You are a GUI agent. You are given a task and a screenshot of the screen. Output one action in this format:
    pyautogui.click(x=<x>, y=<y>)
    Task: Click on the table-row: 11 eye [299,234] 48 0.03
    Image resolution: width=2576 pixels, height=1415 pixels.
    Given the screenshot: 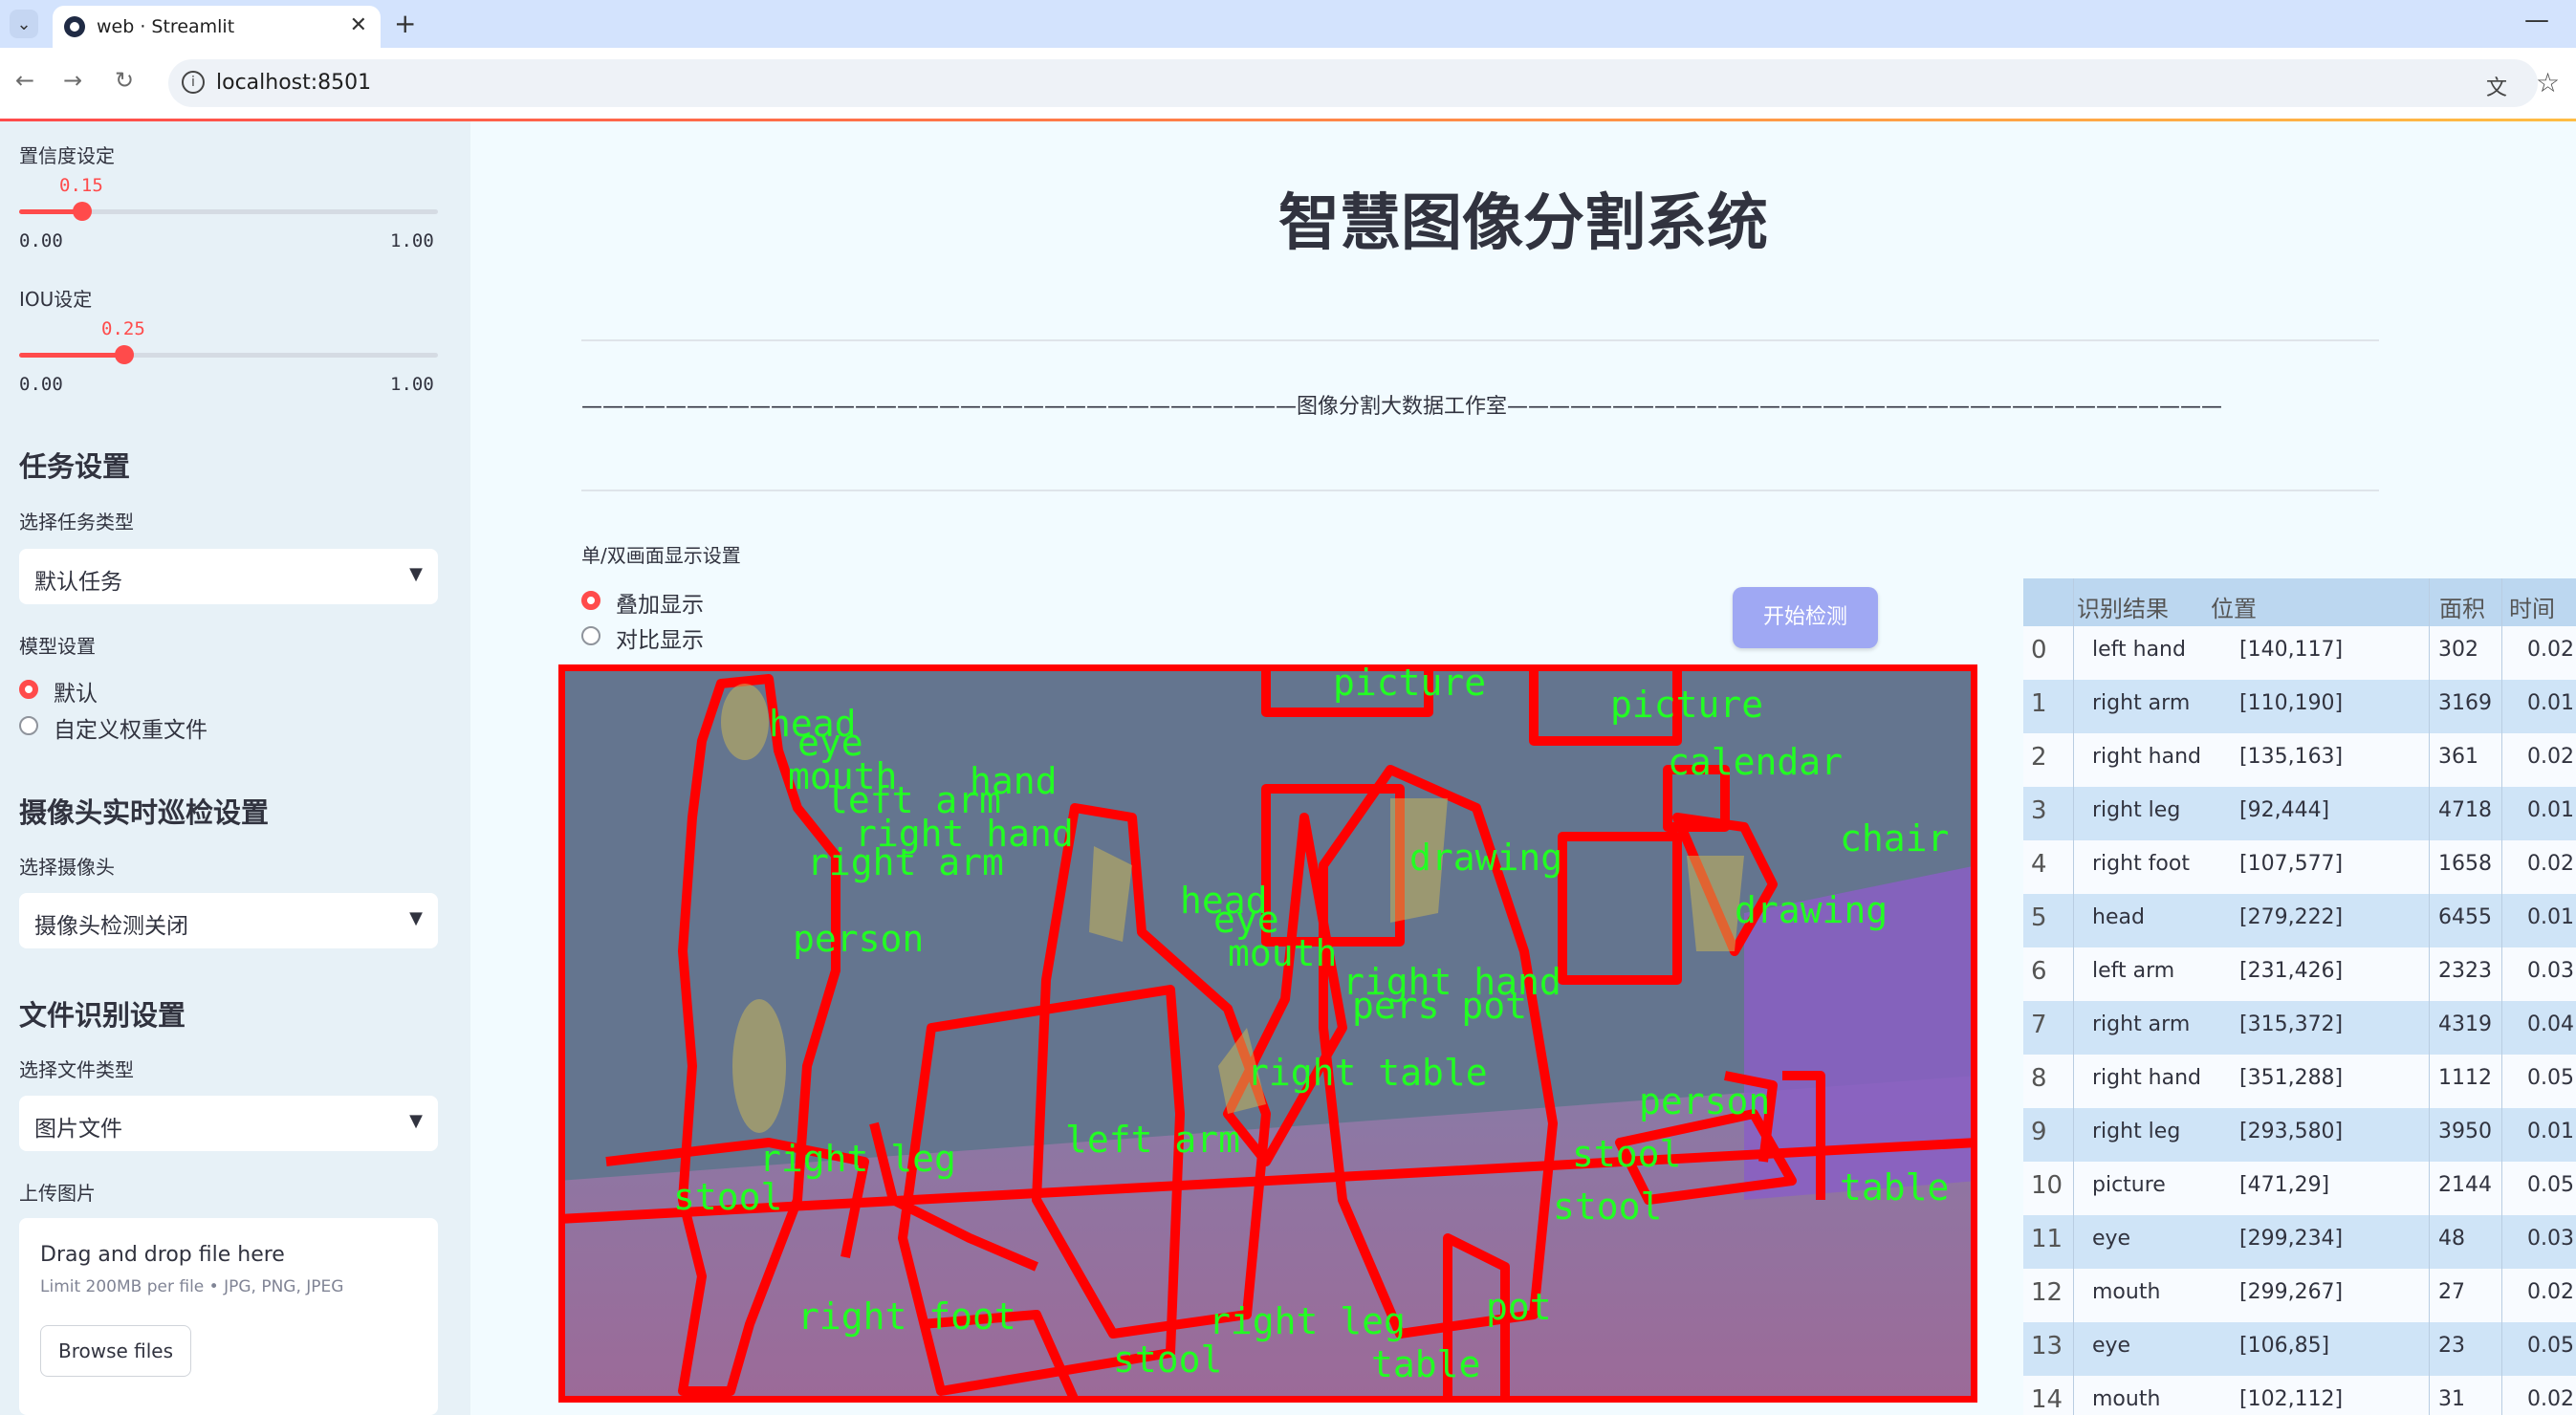 What is the action you would take?
    pyautogui.click(x=2299, y=1242)
    